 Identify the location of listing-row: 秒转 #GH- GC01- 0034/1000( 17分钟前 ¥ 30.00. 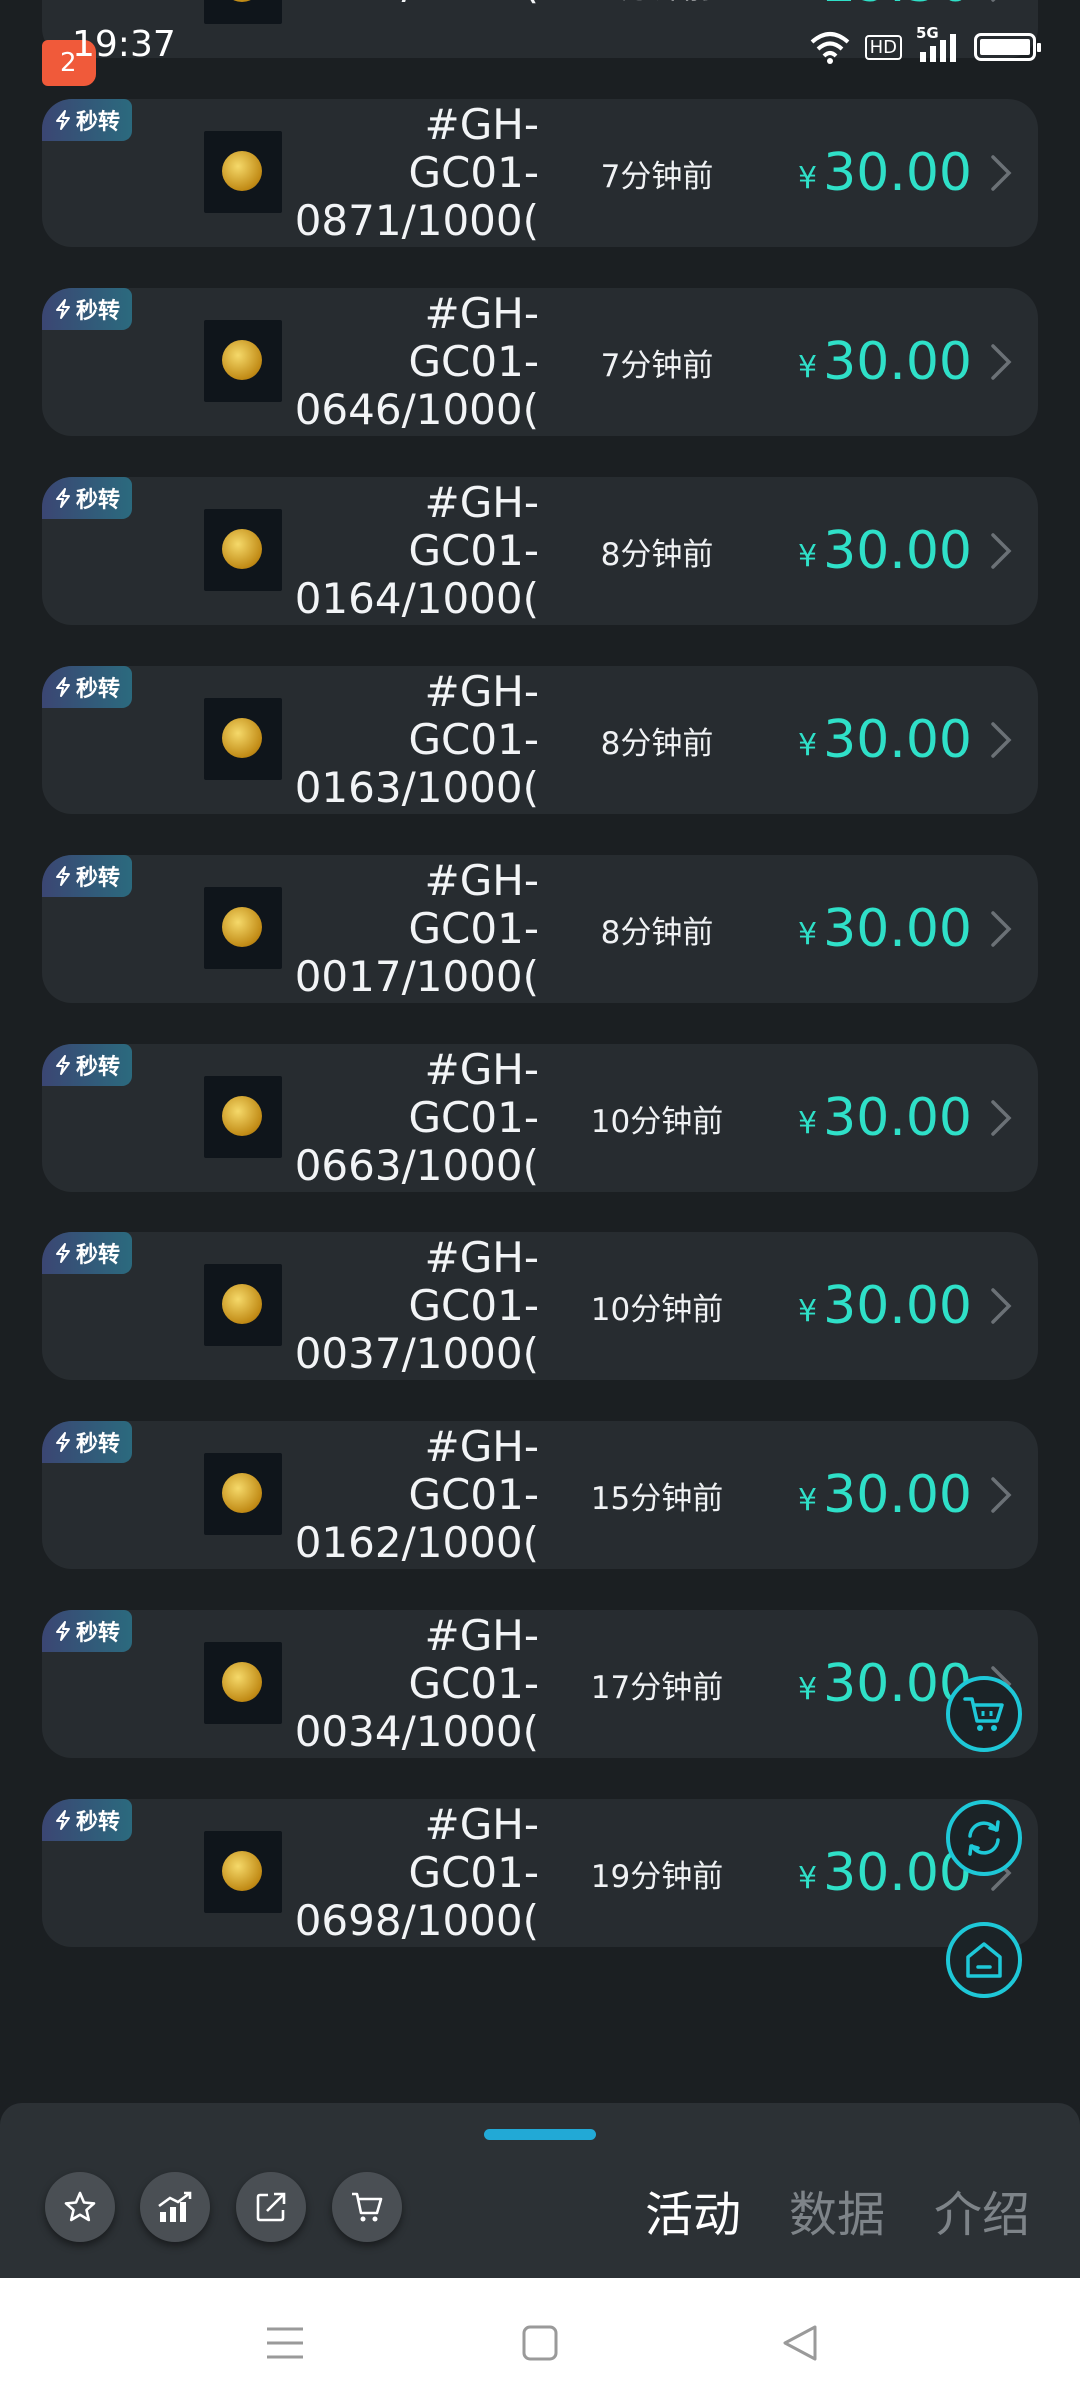
(540, 1684).